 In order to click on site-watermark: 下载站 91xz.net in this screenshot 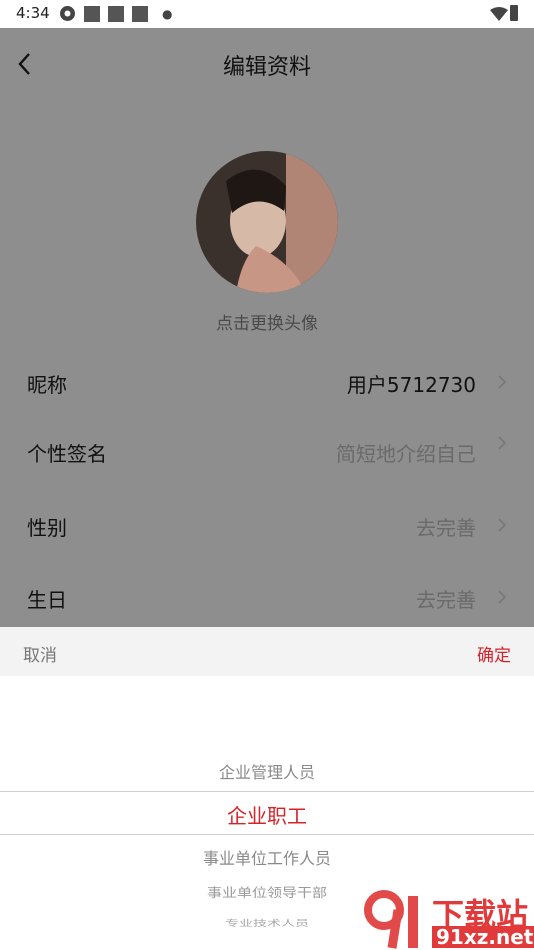, I will do `click(448, 920)`.